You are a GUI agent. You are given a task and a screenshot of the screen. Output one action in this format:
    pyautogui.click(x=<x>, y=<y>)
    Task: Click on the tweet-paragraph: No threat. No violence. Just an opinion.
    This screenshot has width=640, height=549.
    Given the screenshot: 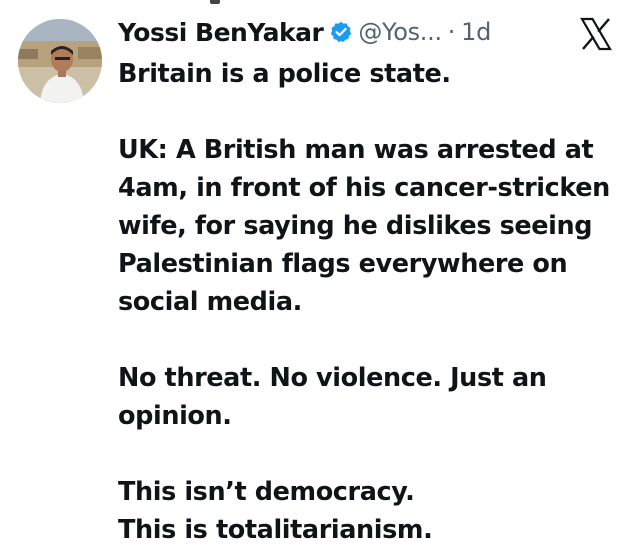 What is the action you would take?
    pyautogui.click(x=332, y=397)
    